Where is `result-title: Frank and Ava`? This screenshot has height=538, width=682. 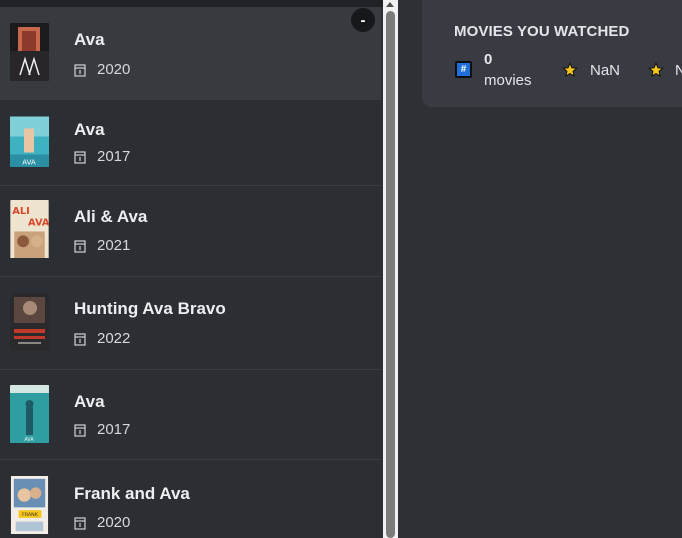 result-title: Frank and Ava is located at coordinates (132, 493).